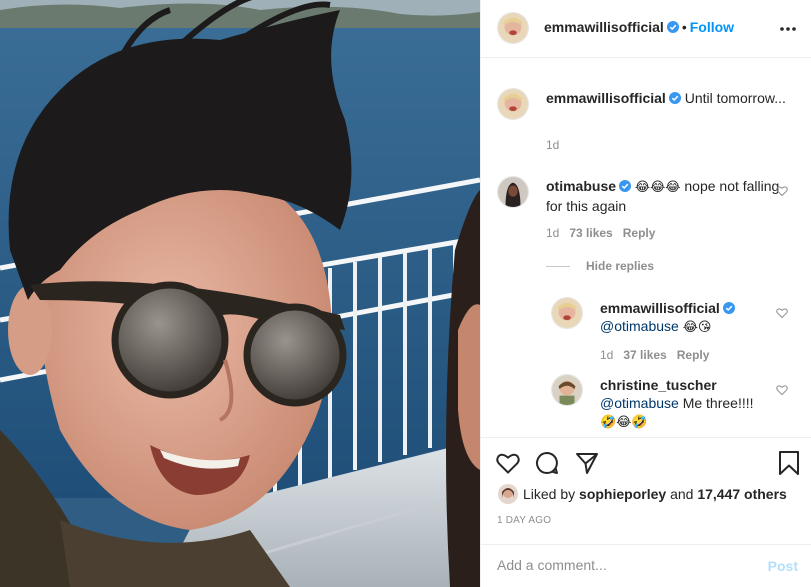  I want to click on commenter-avatar, so click(513, 192).